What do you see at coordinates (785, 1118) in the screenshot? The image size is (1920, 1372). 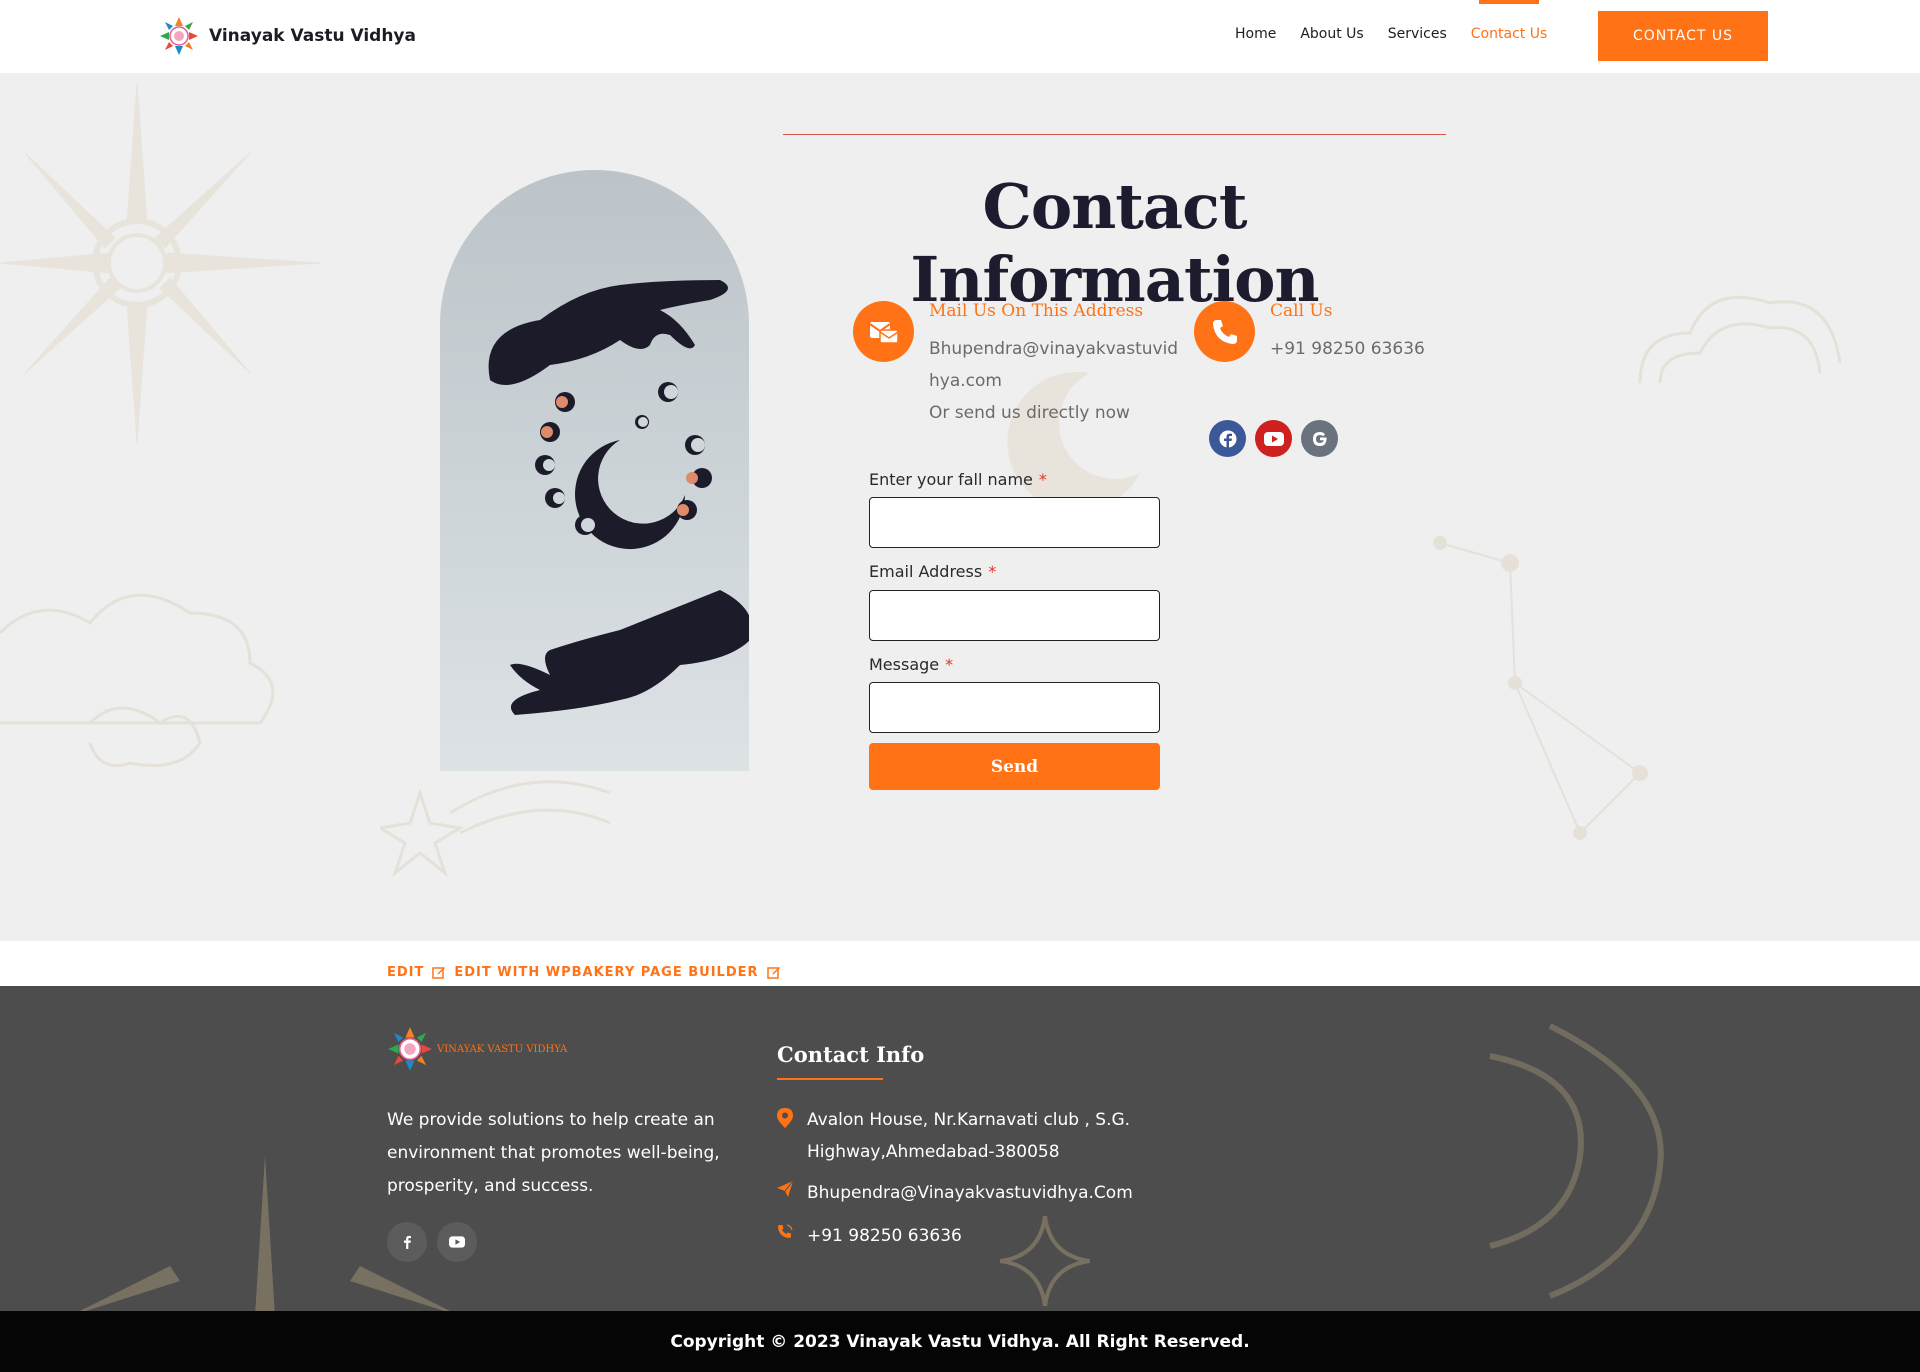 I see `map-pin-icon` at bounding box center [785, 1118].